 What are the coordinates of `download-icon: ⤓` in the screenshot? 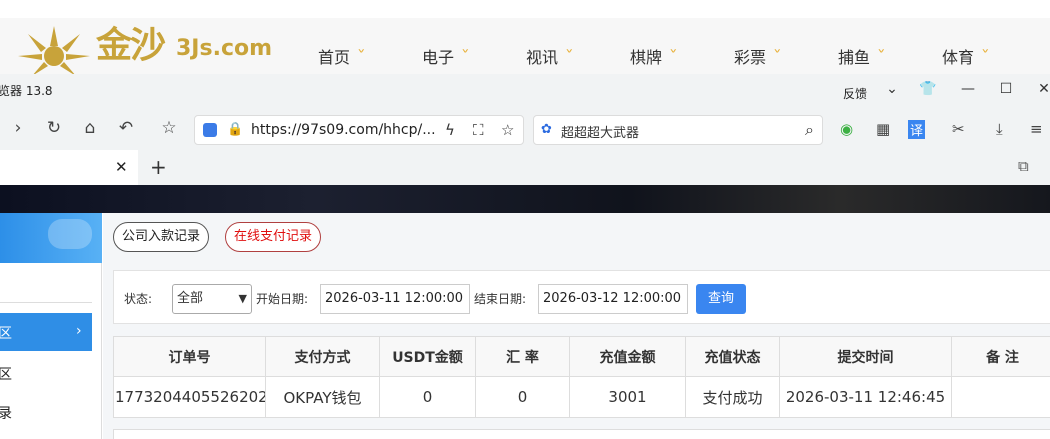 It's located at (999, 129).